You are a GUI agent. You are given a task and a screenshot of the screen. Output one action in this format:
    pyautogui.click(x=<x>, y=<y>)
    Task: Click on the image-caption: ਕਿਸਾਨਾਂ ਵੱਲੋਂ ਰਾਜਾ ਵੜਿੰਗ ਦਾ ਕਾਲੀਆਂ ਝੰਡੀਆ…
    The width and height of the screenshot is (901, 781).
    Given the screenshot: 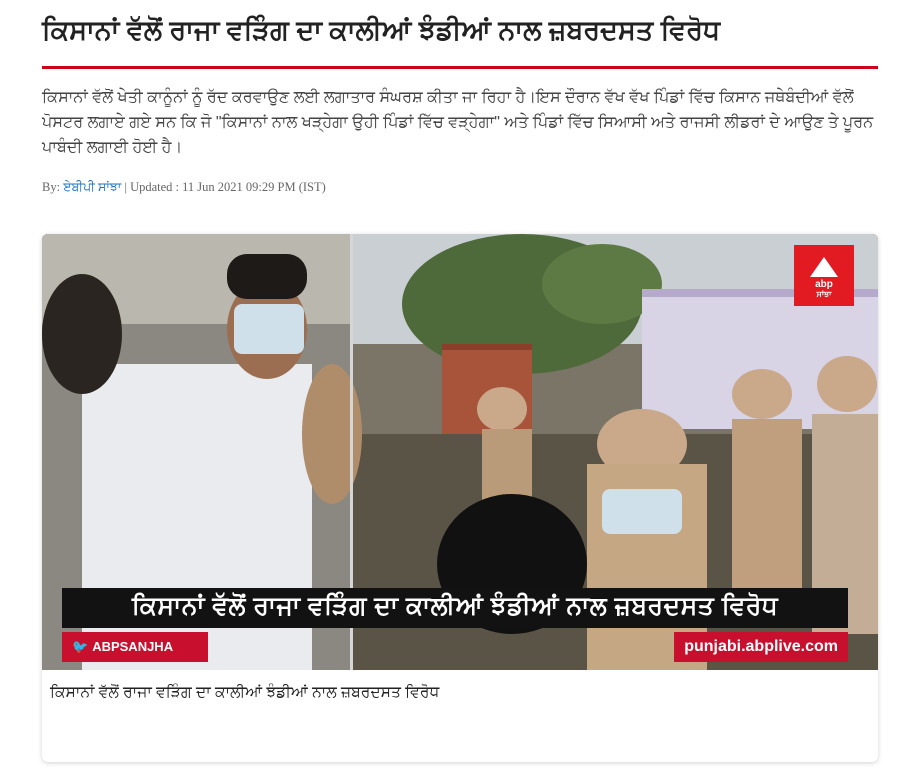 What is the action you would take?
    pyautogui.click(x=245, y=692)
    